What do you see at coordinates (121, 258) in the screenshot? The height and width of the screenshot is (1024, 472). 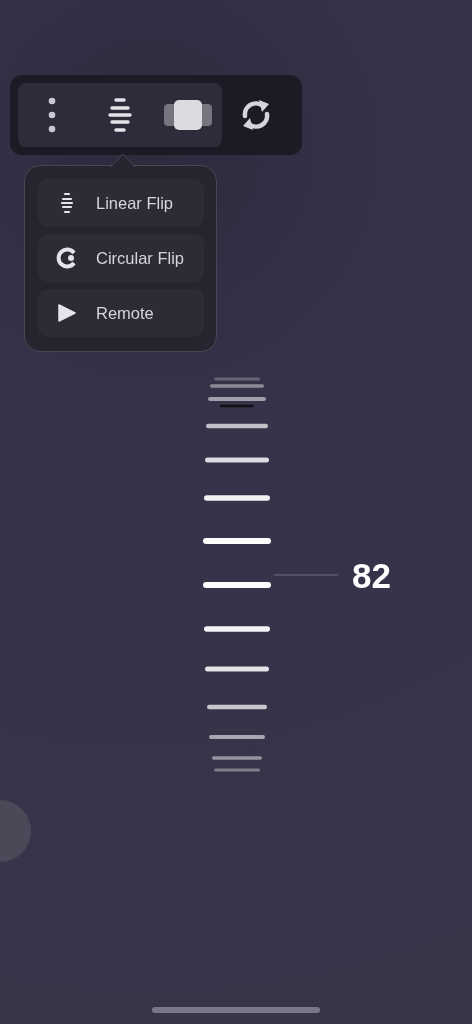 I see `menu-item: Circular Flip` at bounding box center [121, 258].